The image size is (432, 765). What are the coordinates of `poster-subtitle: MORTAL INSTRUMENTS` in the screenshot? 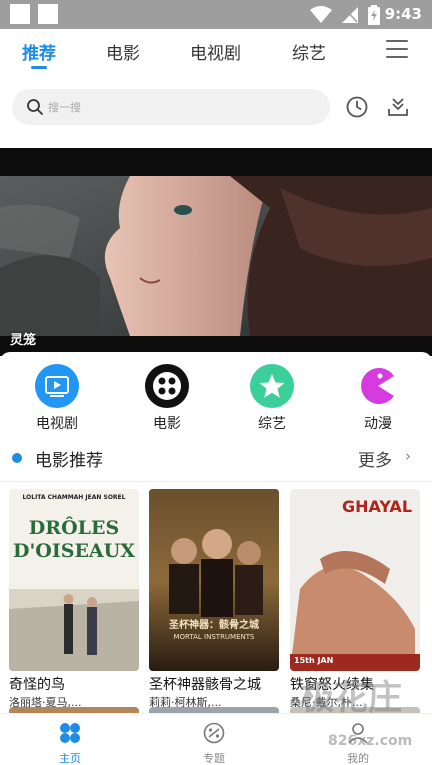 It's located at (214, 637).